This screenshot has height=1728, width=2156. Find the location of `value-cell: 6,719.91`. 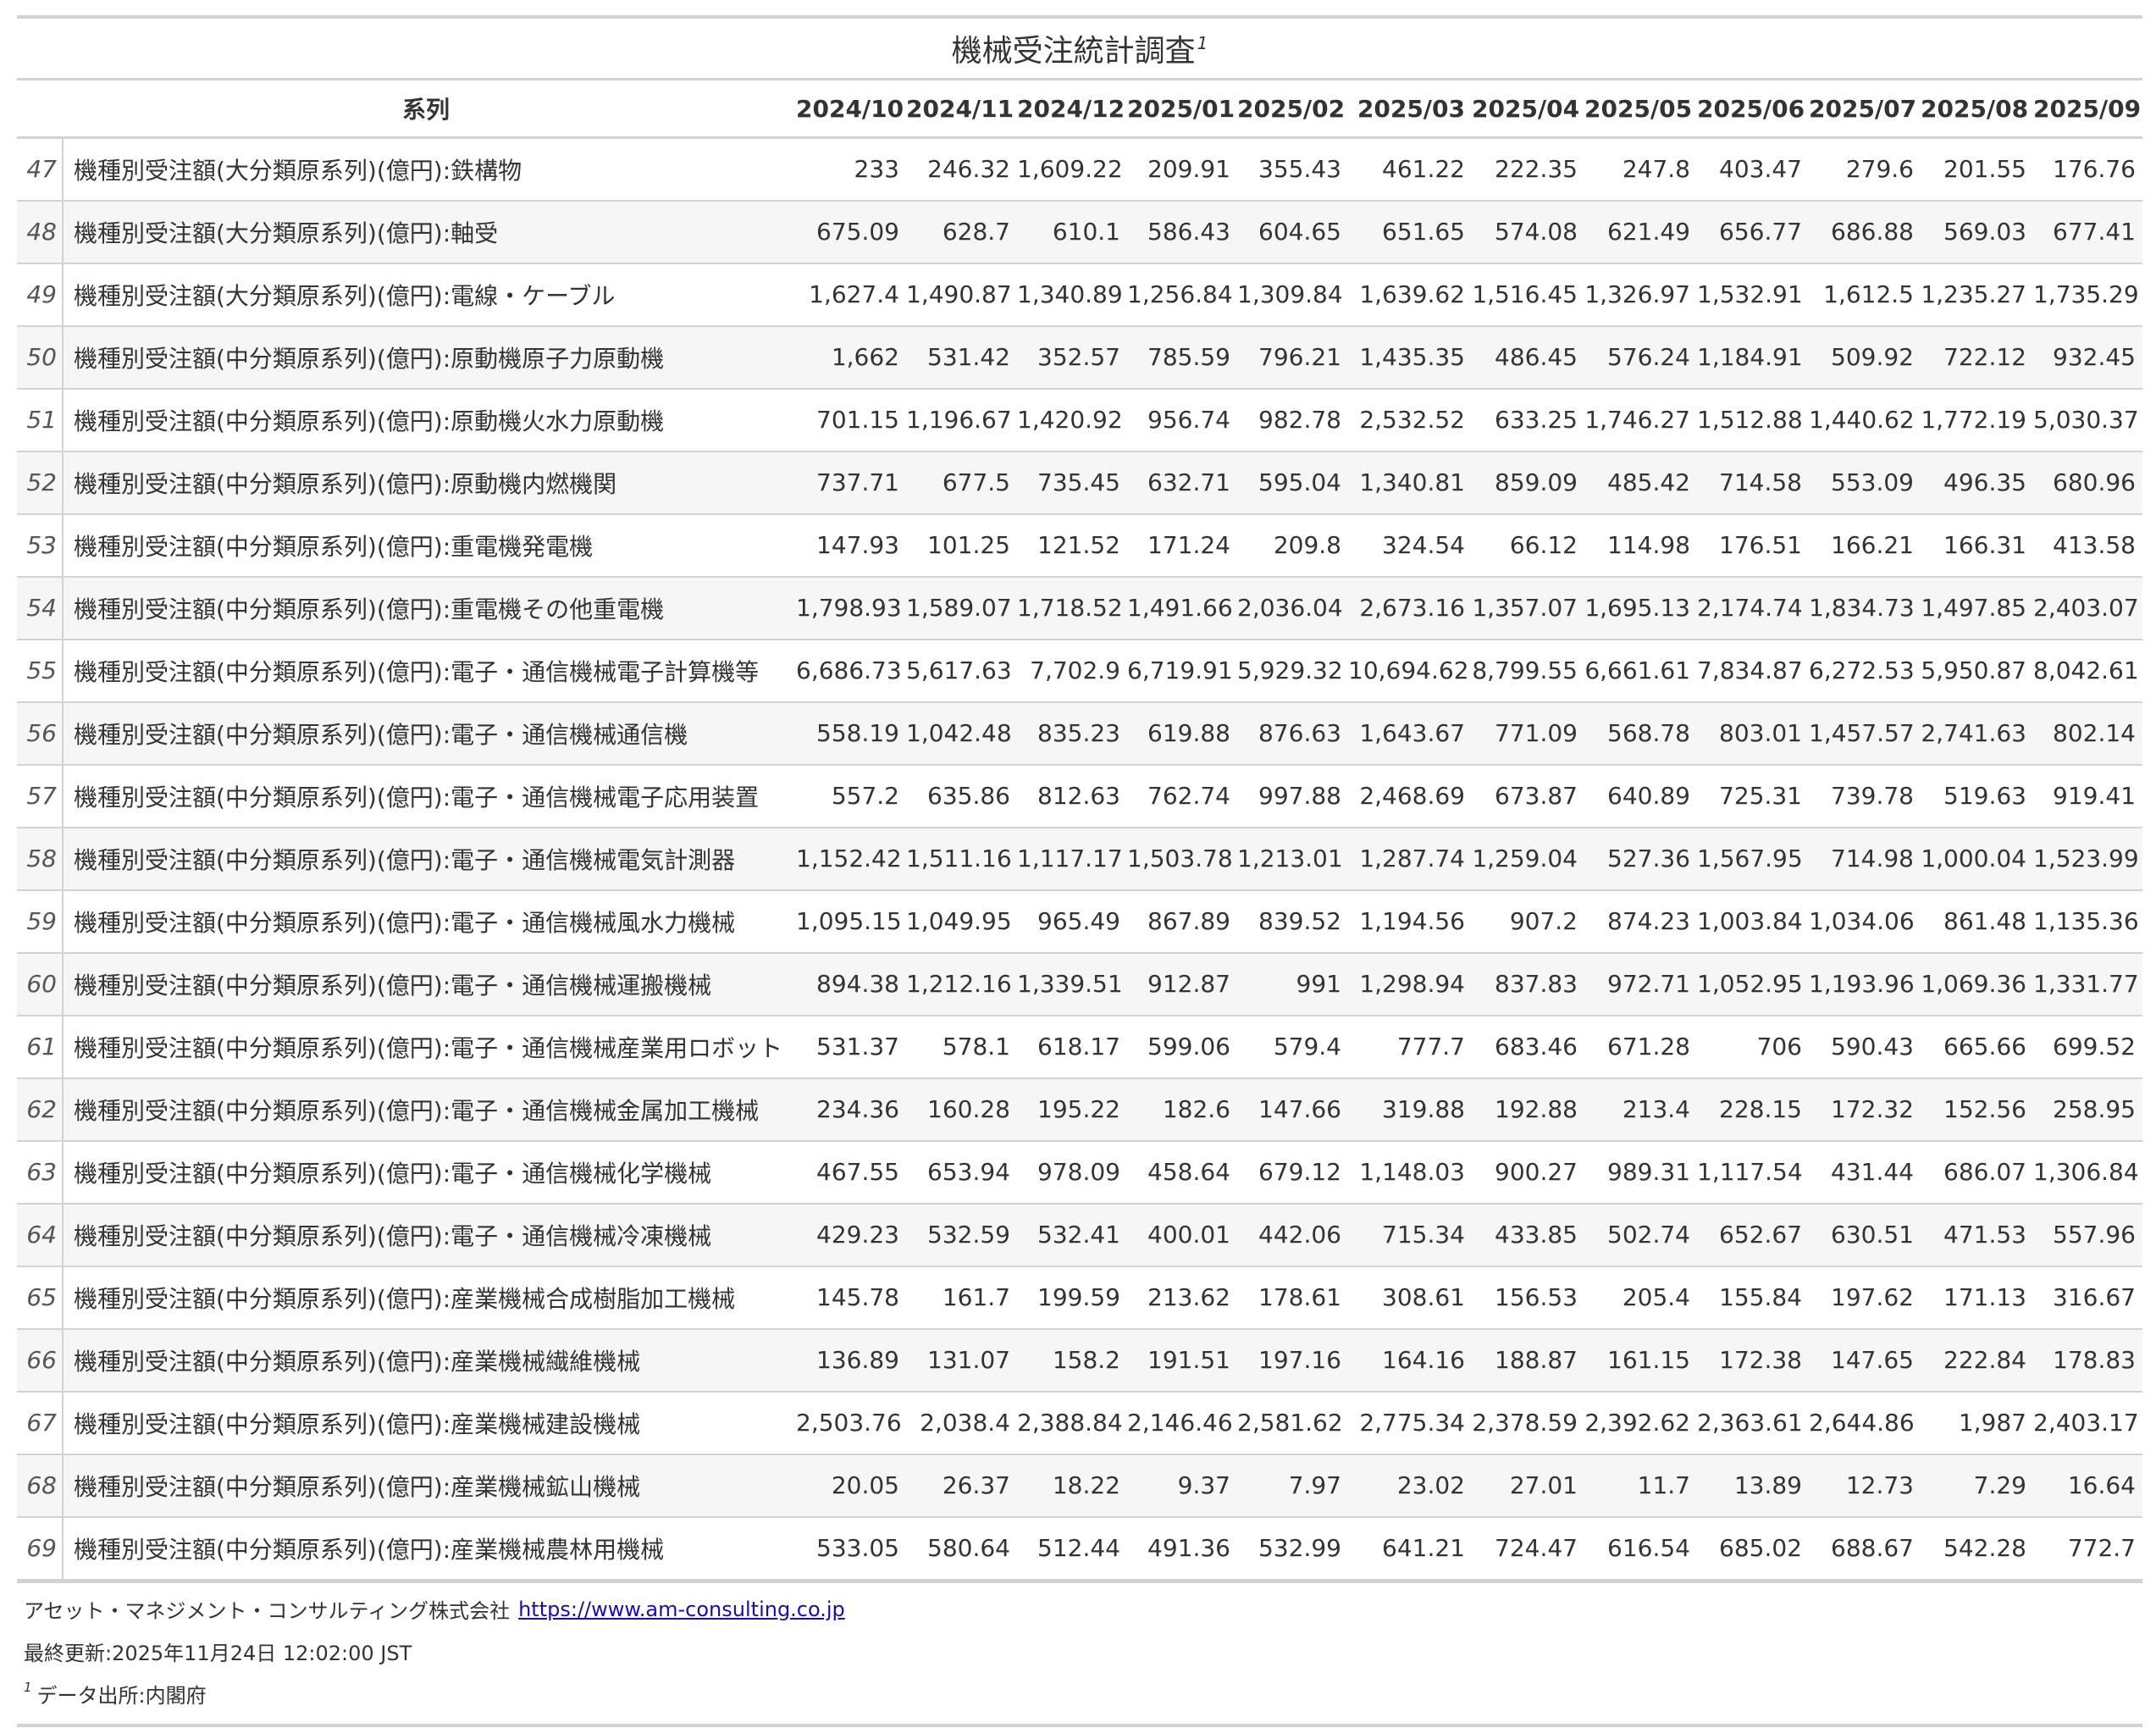

value-cell: 6,719.91 is located at coordinates (1180, 670).